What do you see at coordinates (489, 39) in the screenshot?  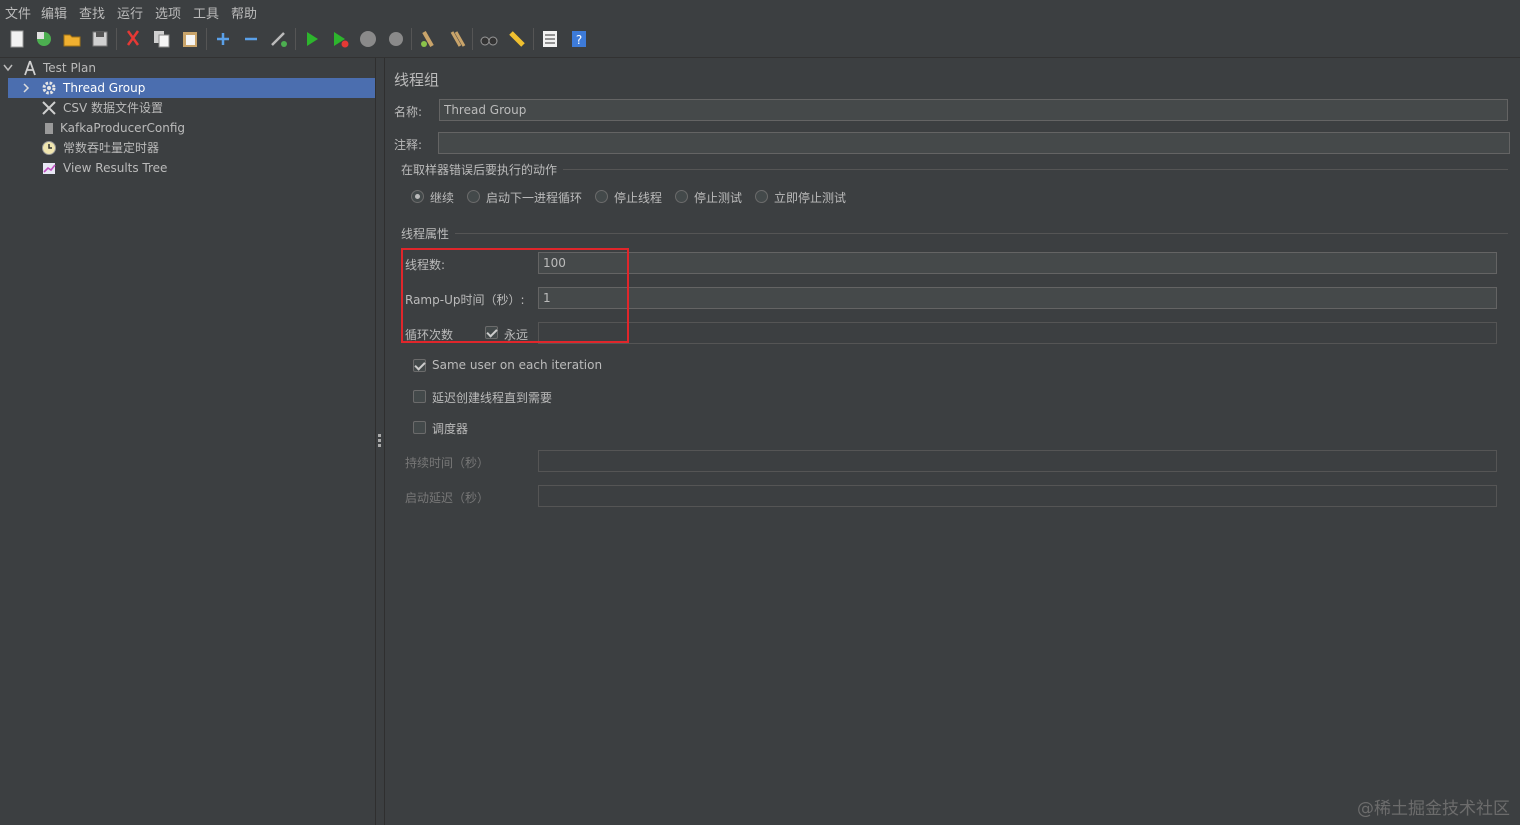 I see `search-icon` at bounding box center [489, 39].